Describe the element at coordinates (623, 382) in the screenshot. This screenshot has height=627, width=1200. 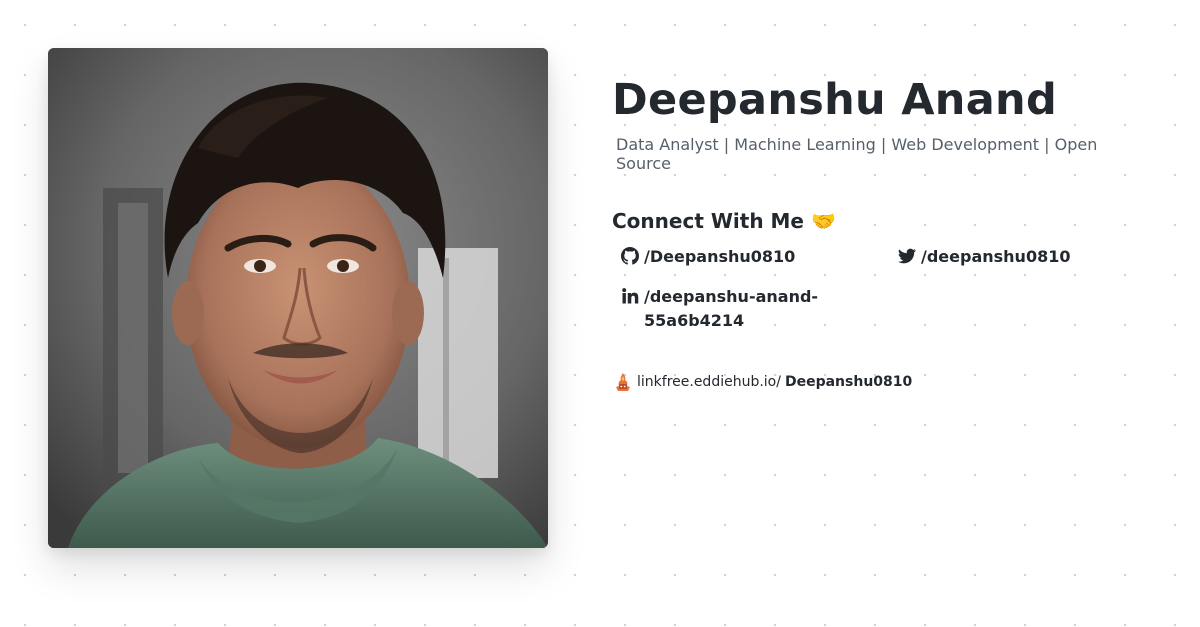
I see `linkfree-logo-icon` at that location.